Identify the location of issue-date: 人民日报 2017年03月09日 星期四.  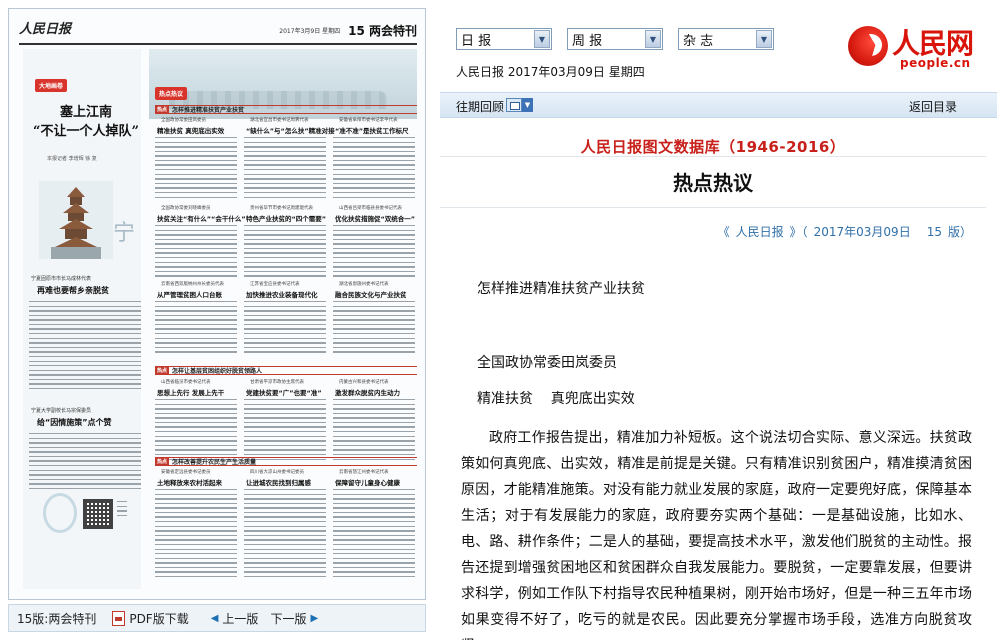
(550, 72).